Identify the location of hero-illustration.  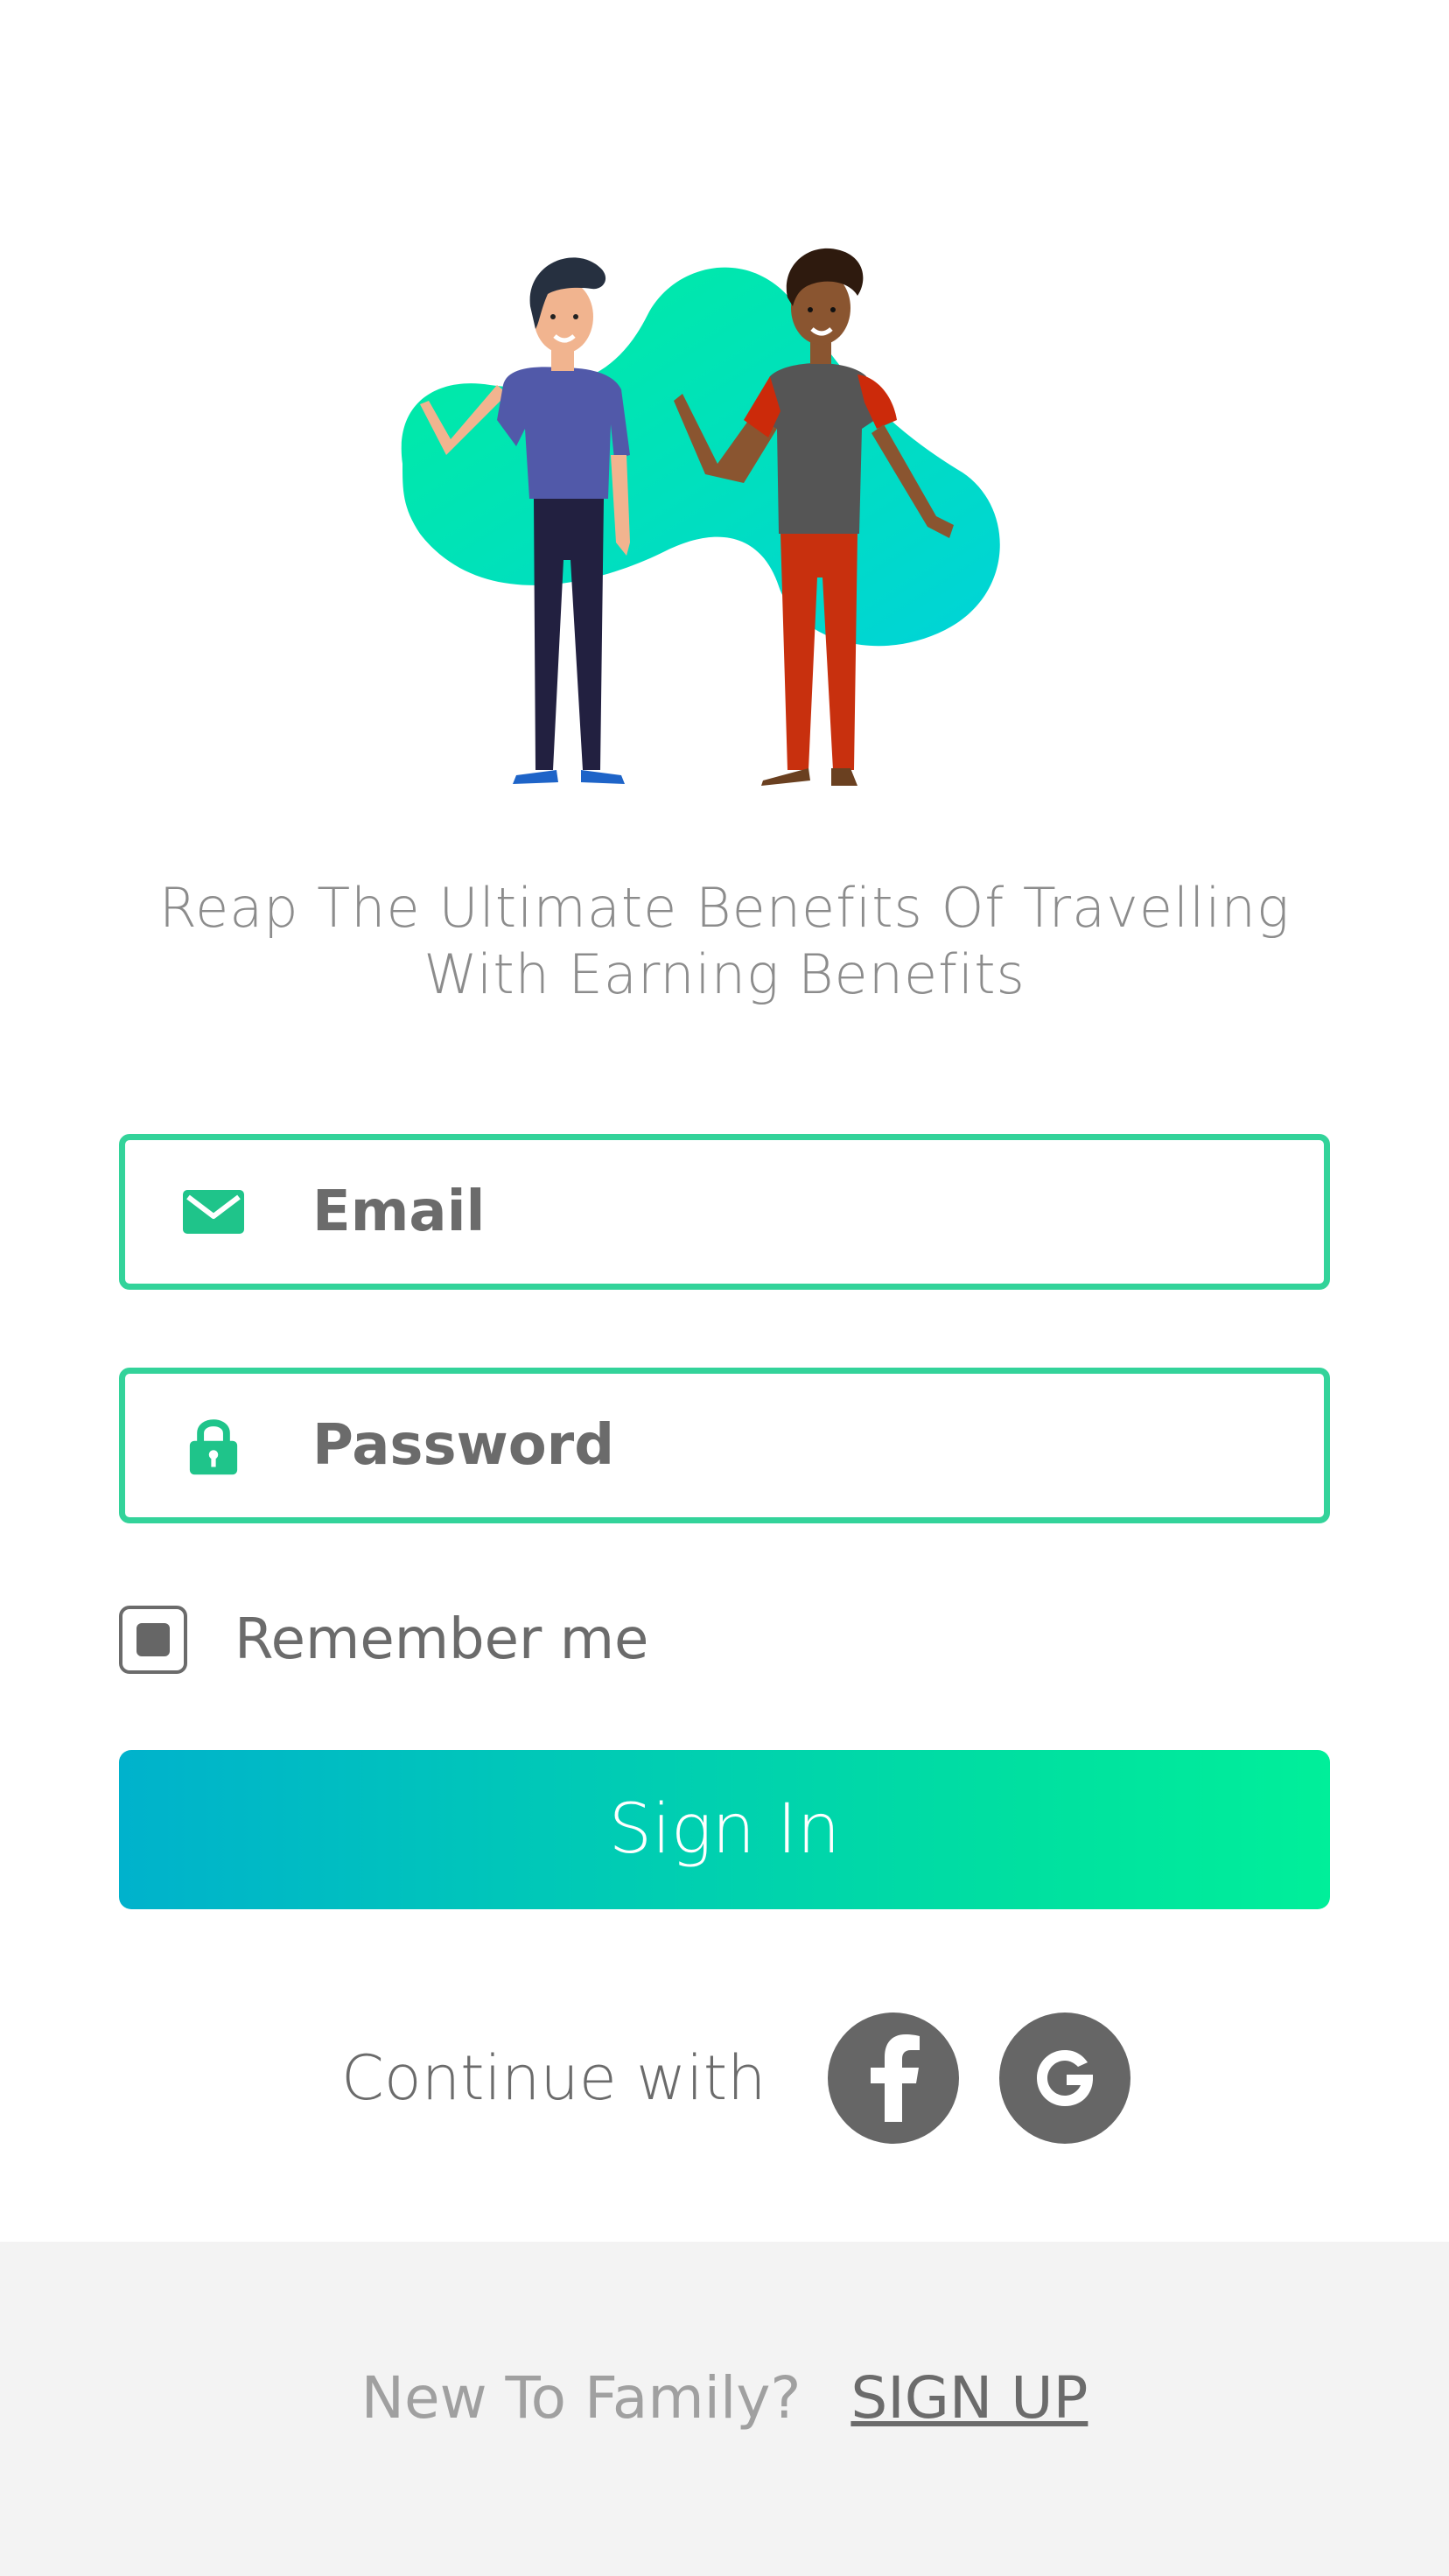
(700, 517).